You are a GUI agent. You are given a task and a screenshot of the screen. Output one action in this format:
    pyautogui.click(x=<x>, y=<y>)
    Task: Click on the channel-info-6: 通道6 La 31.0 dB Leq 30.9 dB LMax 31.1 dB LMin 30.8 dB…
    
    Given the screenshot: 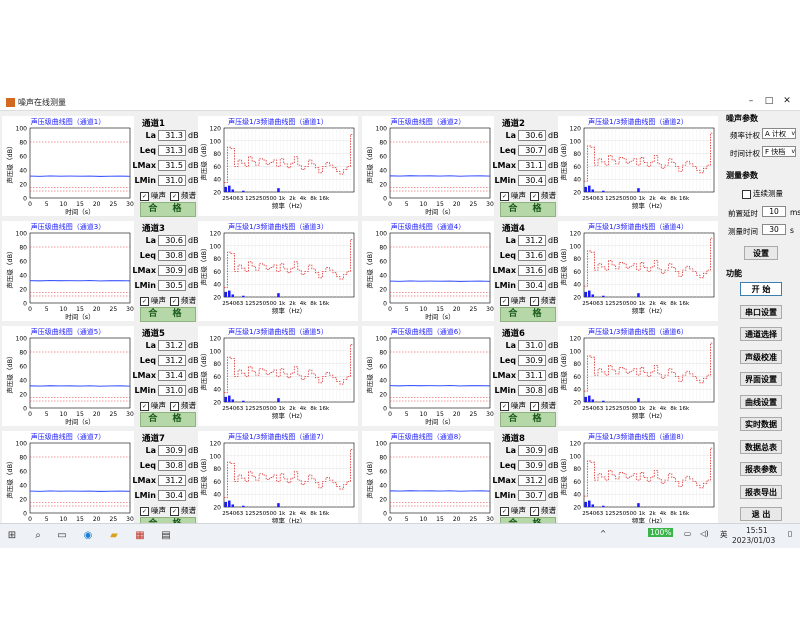 What is the action you would take?
    pyautogui.click(x=525, y=376)
    